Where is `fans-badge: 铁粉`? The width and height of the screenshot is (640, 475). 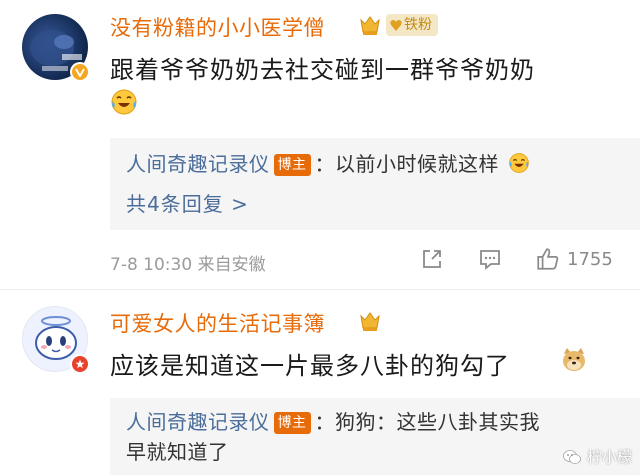
fans-badge: 铁粉 is located at coordinates (412, 25).